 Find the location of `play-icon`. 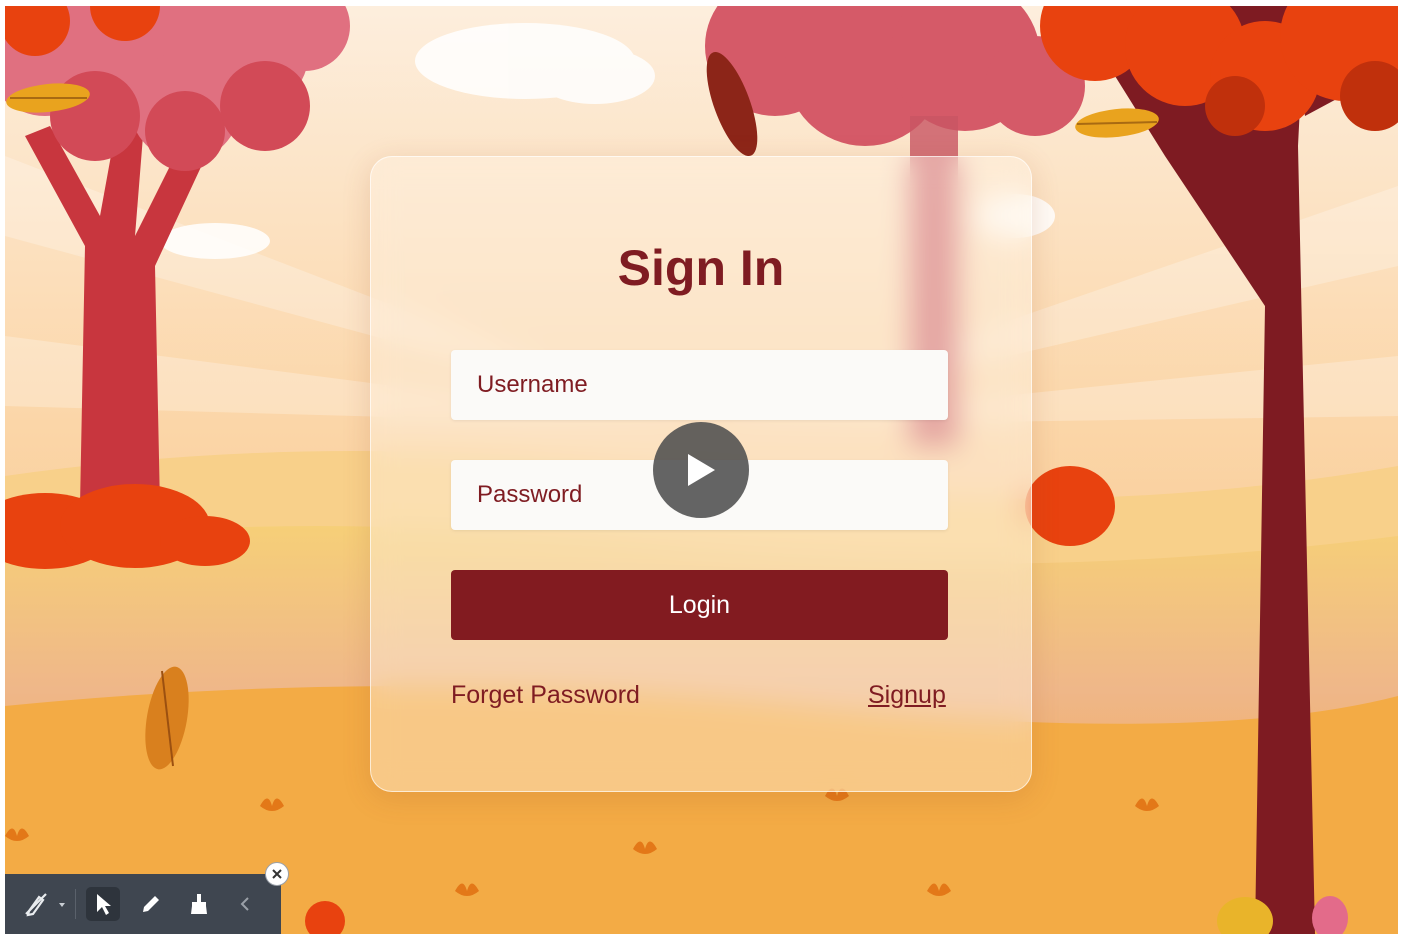

play-icon is located at coordinates (701, 470).